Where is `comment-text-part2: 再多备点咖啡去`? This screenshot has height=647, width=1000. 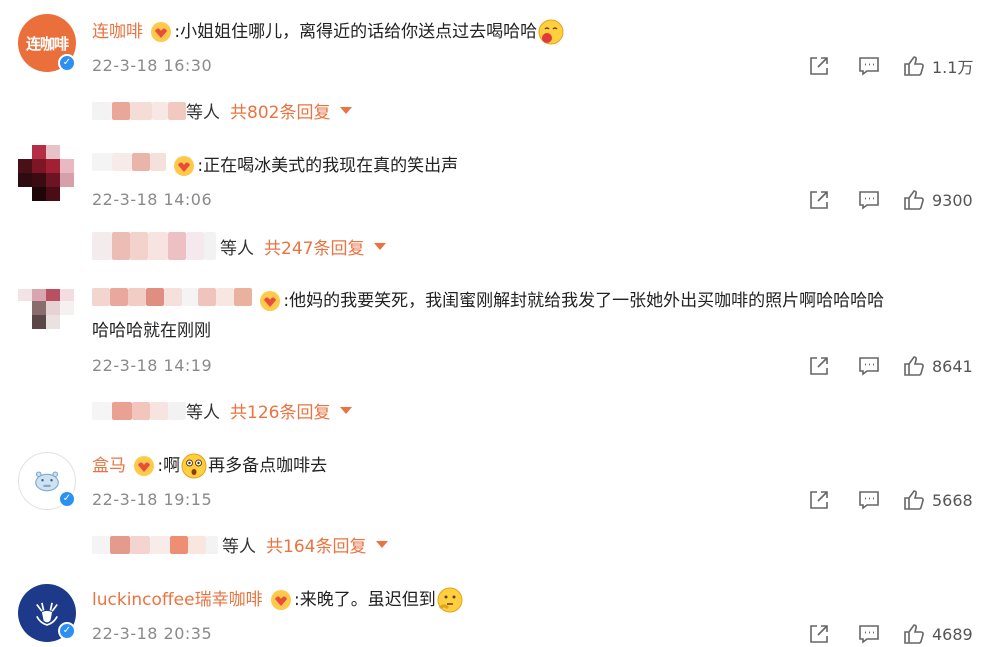 comment-text-part2: 再多备点咖啡去 is located at coordinates (268, 466).